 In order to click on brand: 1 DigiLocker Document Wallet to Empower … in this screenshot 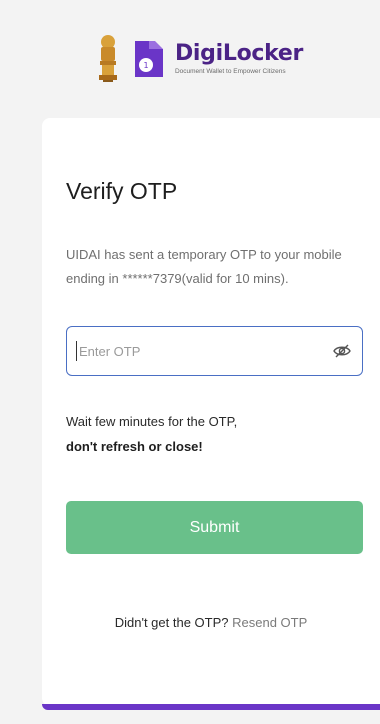, I will do `click(216, 59)`.